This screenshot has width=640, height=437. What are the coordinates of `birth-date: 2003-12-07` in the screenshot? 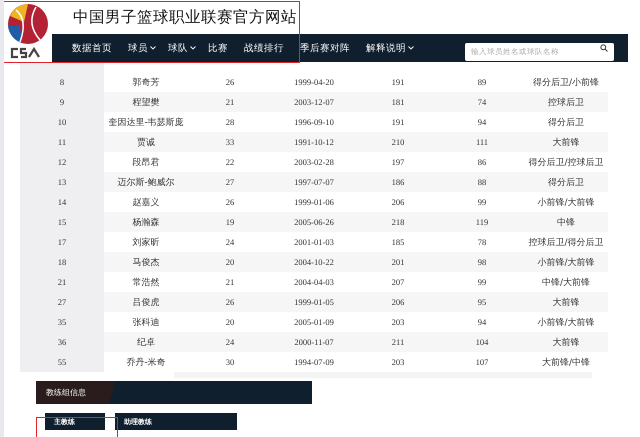 It's located at (314, 102).